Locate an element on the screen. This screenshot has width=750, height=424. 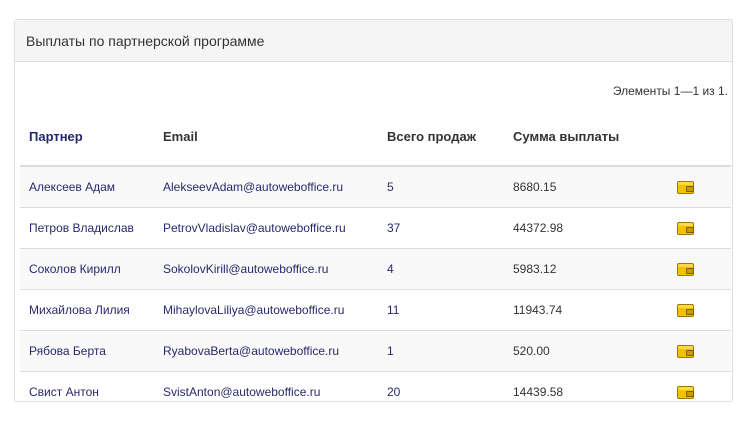
sales-count: 11 is located at coordinates (441, 309).